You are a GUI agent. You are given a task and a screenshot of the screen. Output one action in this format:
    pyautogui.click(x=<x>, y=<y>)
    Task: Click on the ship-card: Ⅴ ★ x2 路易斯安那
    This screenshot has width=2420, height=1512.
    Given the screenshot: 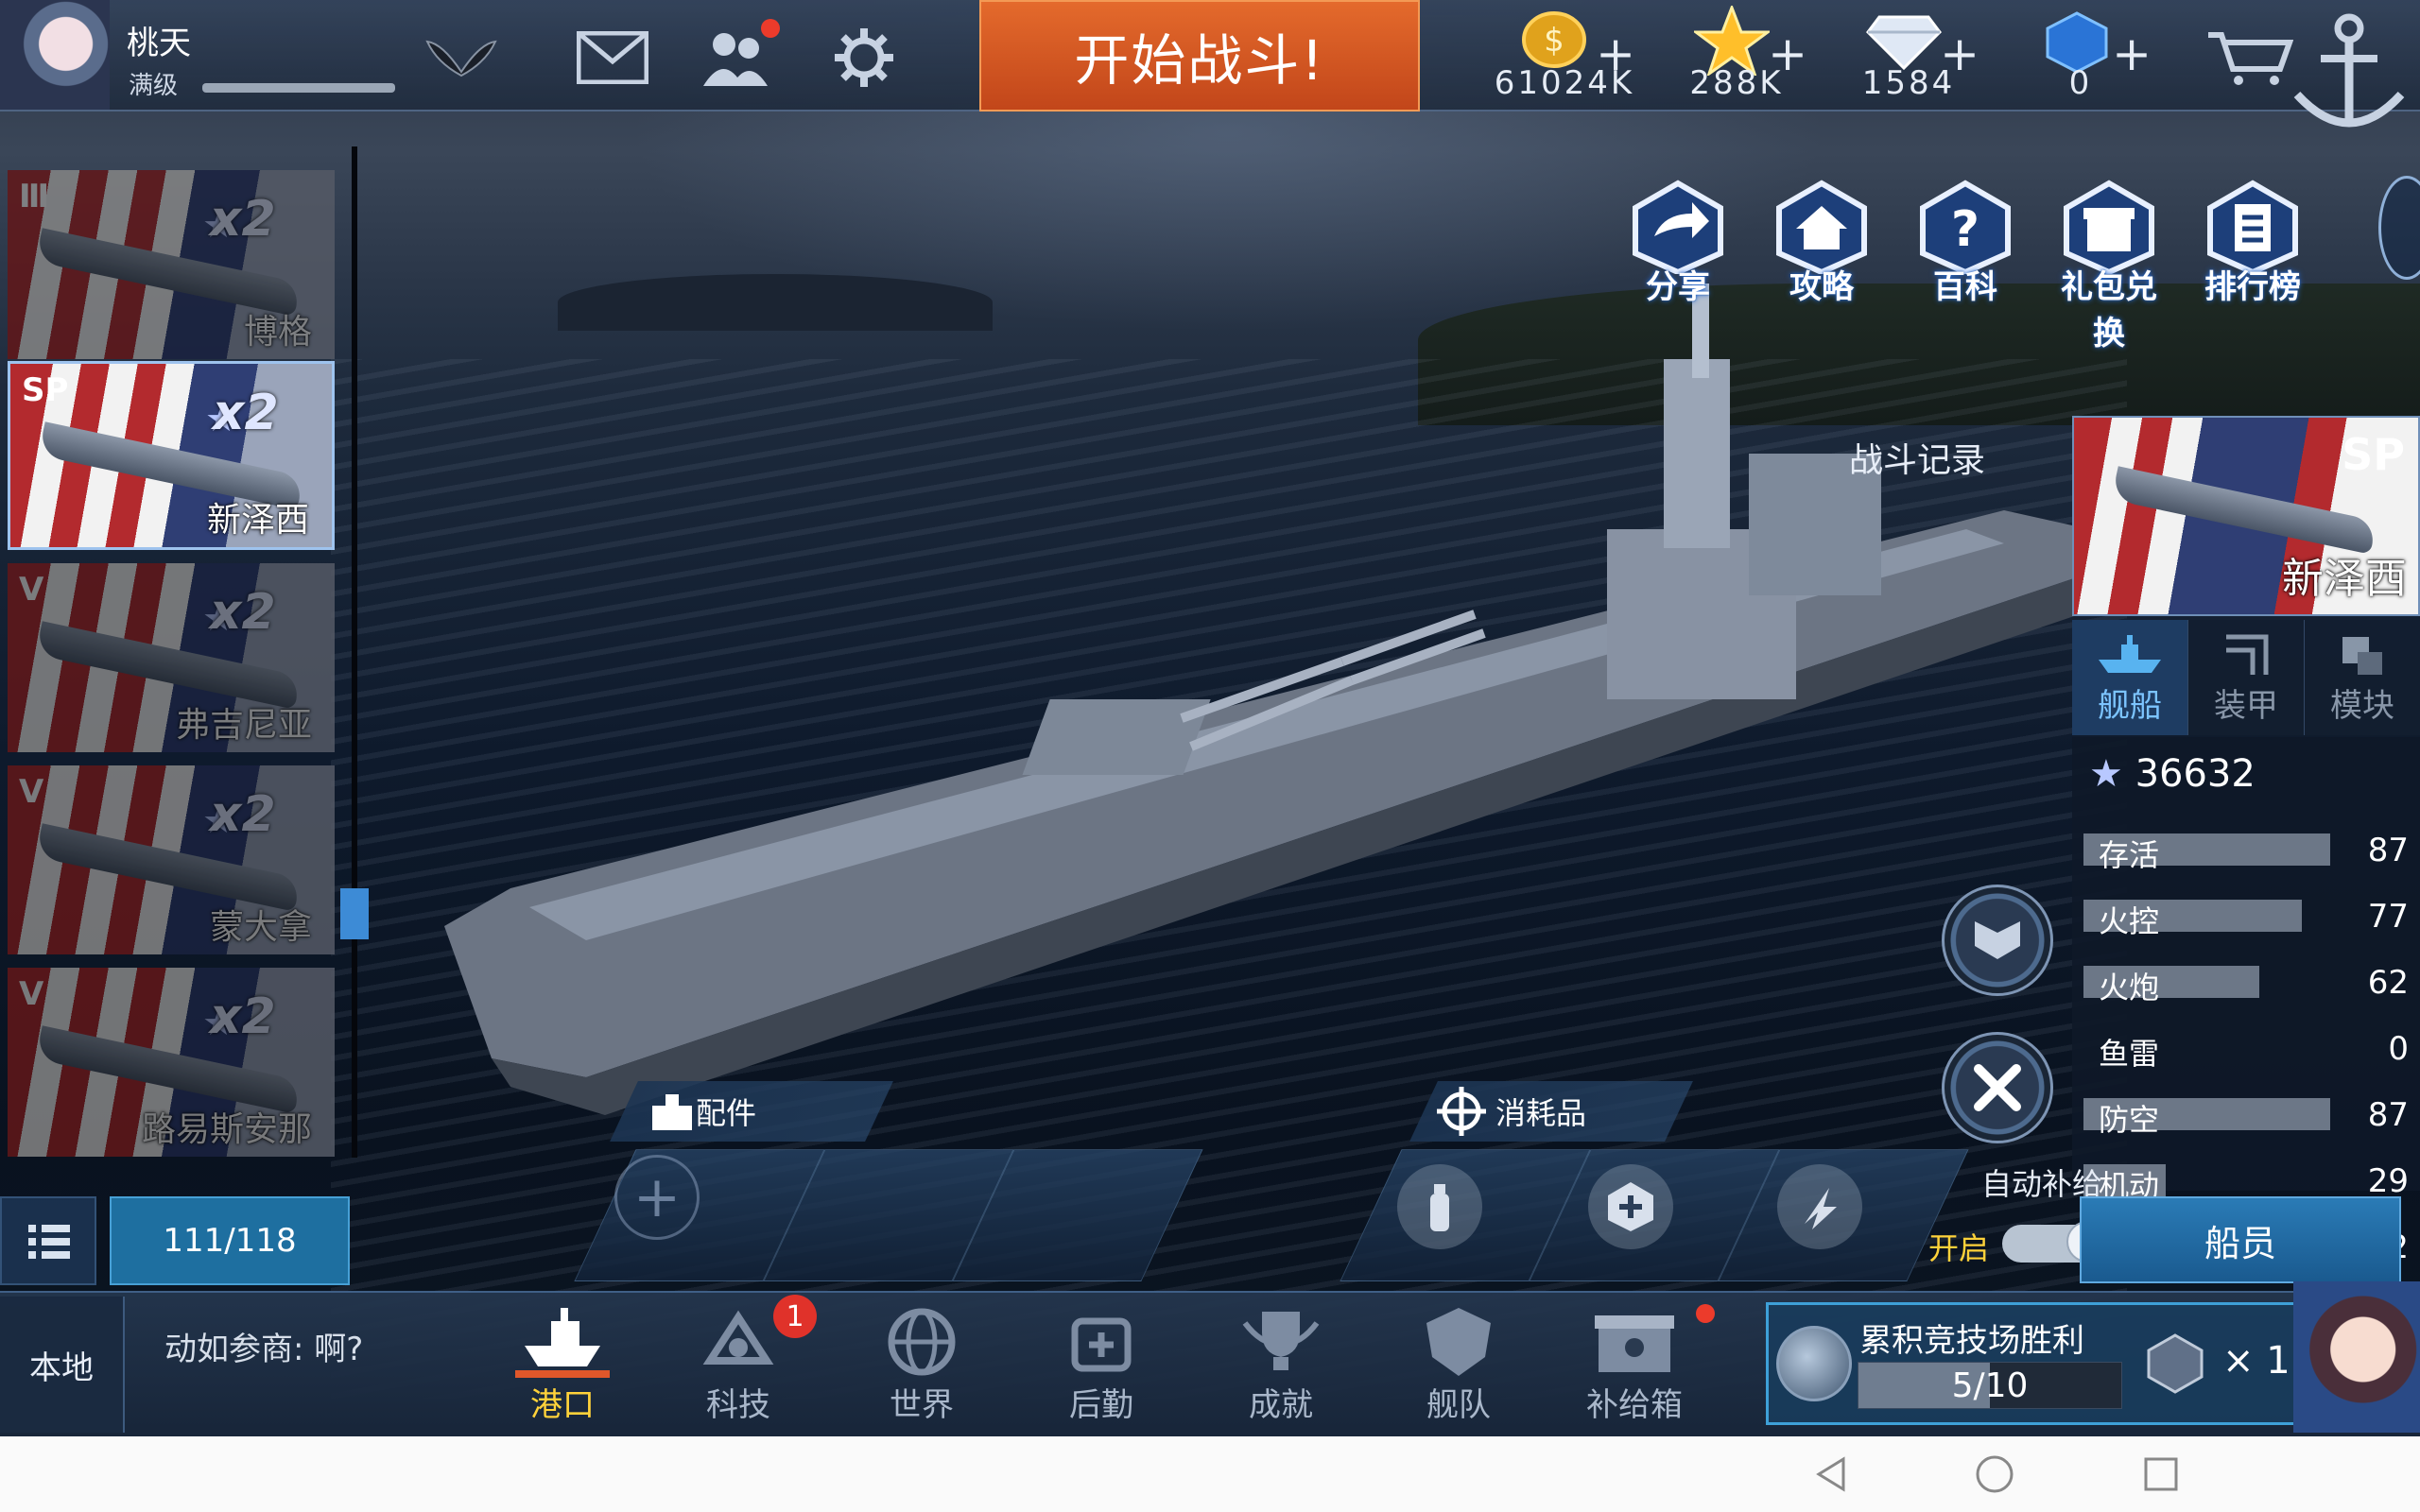 What is the action you would take?
    pyautogui.click(x=171, y=1062)
    